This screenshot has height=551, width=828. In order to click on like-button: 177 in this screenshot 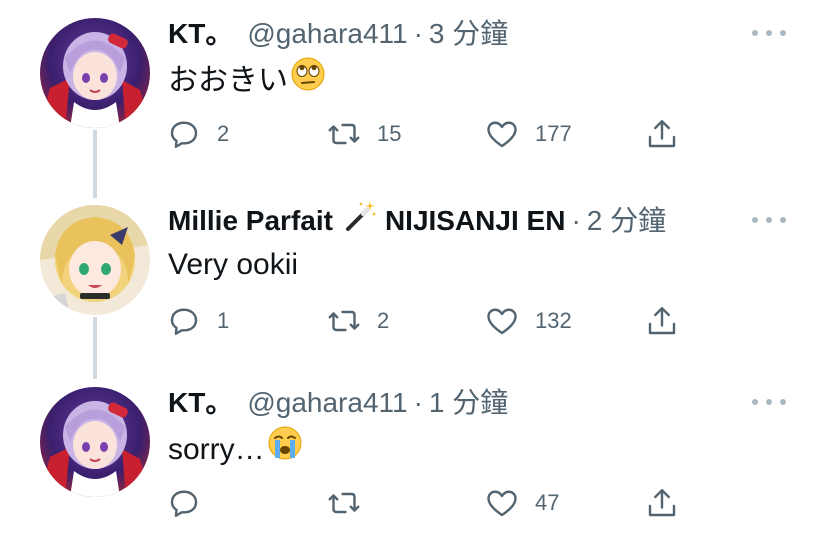, I will do `click(528, 134)`.